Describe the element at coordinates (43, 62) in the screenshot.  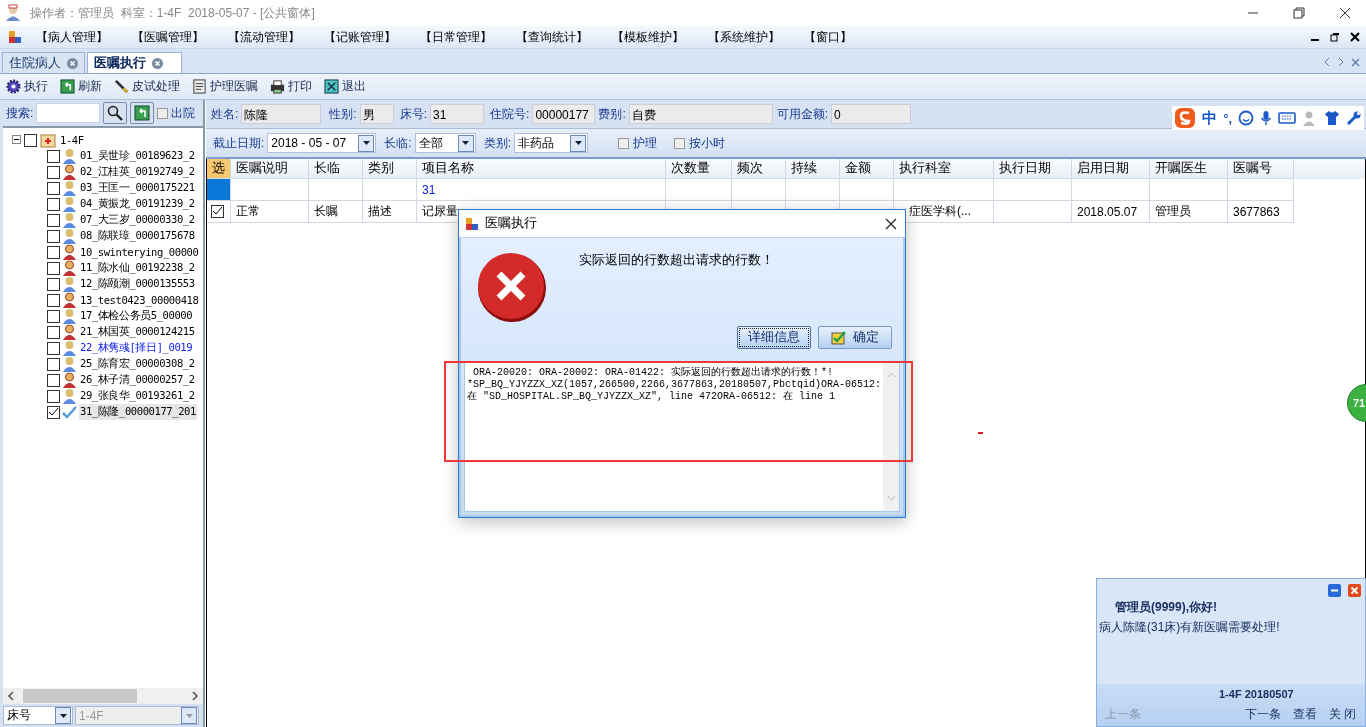
I see `tab: 住院病人` at that location.